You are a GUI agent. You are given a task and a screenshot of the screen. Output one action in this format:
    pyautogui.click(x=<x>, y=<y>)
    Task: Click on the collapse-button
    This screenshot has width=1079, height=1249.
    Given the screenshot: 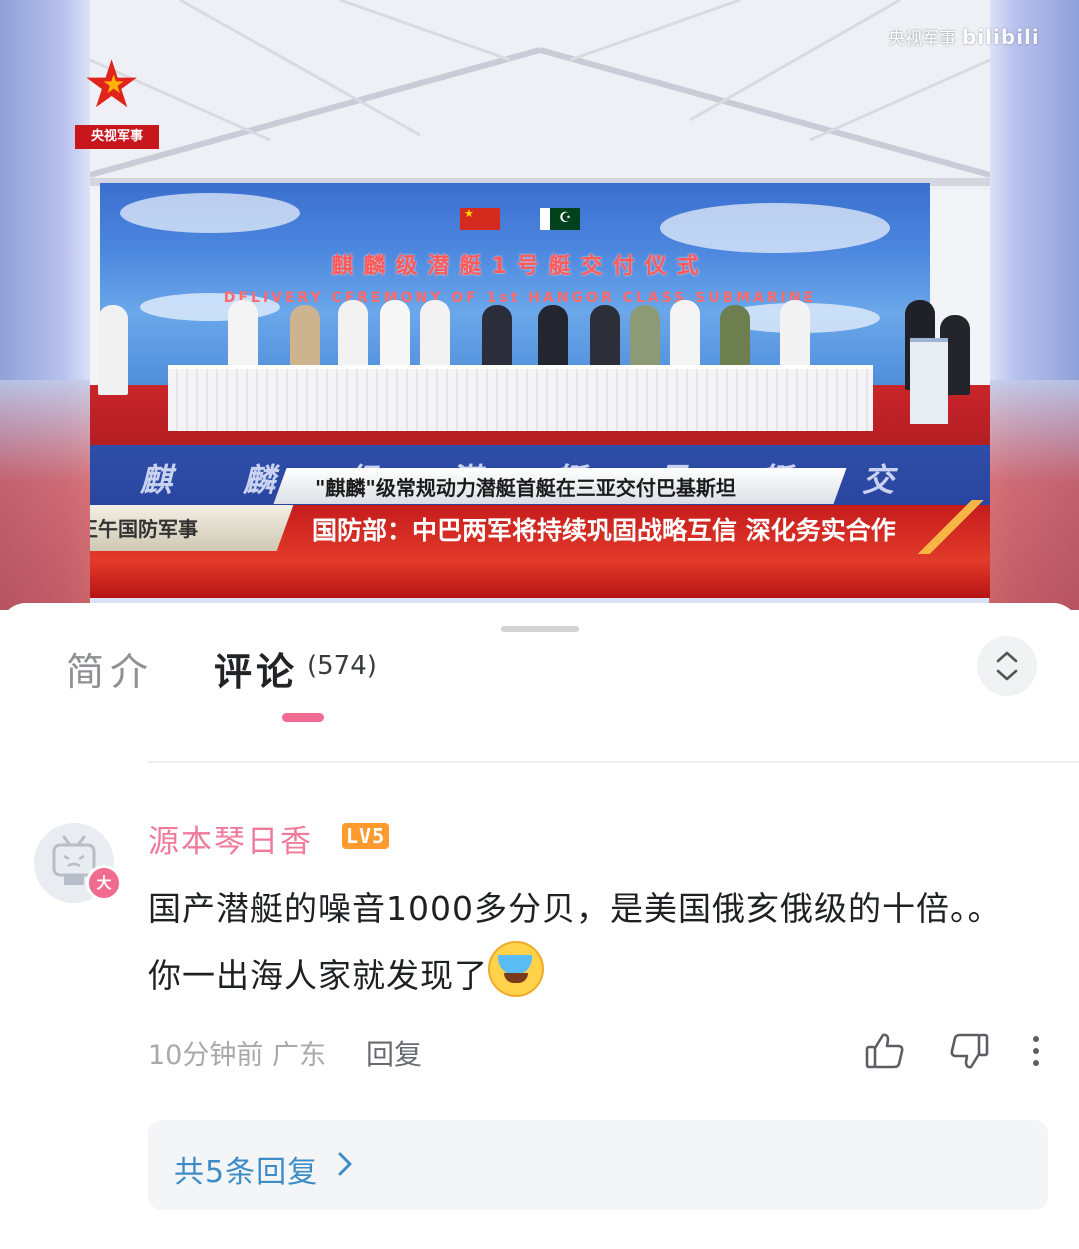 What is the action you would take?
    pyautogui.click(x=1007, y=666)
    